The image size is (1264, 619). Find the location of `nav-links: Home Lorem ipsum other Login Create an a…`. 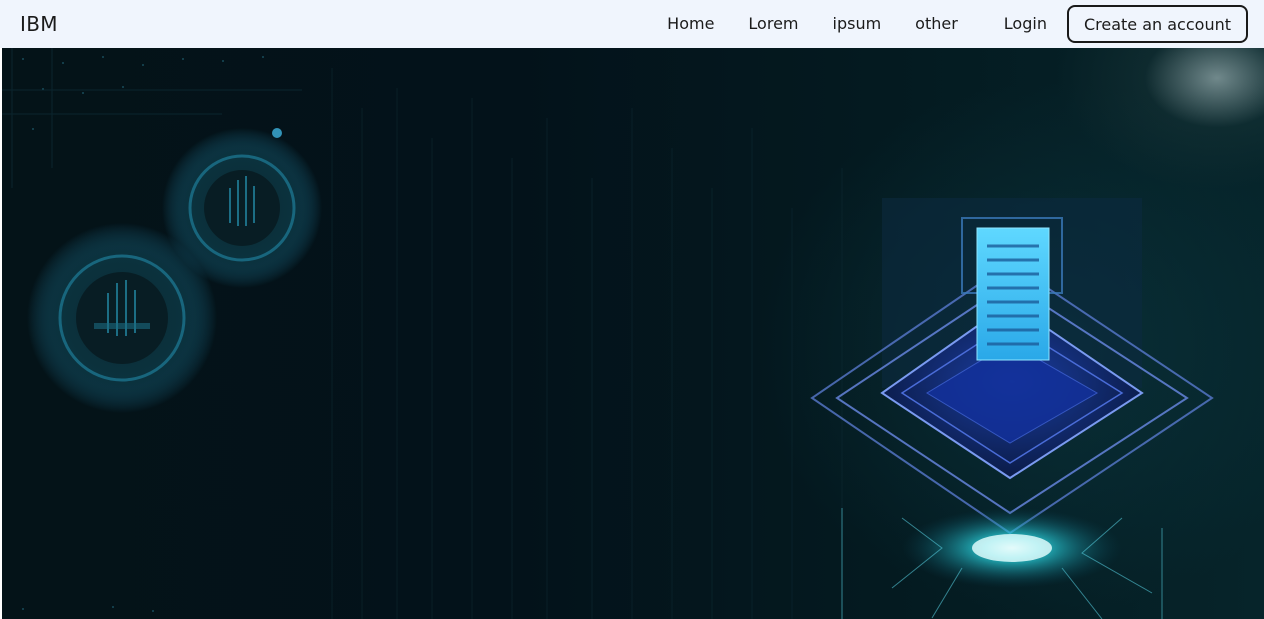

nav-links: Home Lorem ipsum other Login Create an a… is located at coordinates (949, 24).